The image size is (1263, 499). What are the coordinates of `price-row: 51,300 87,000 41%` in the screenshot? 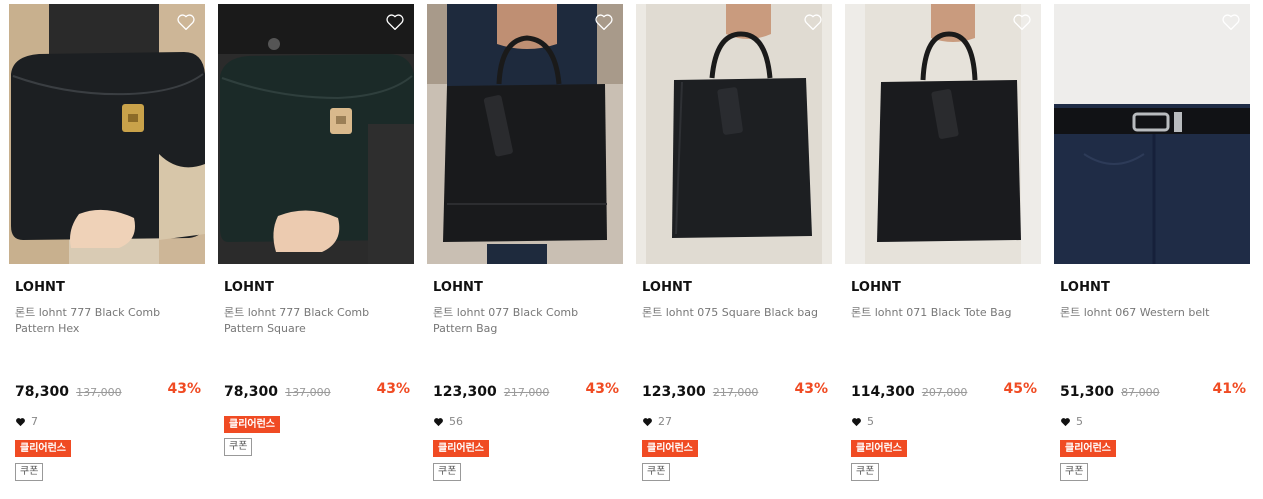 It's located at (1153, 391).